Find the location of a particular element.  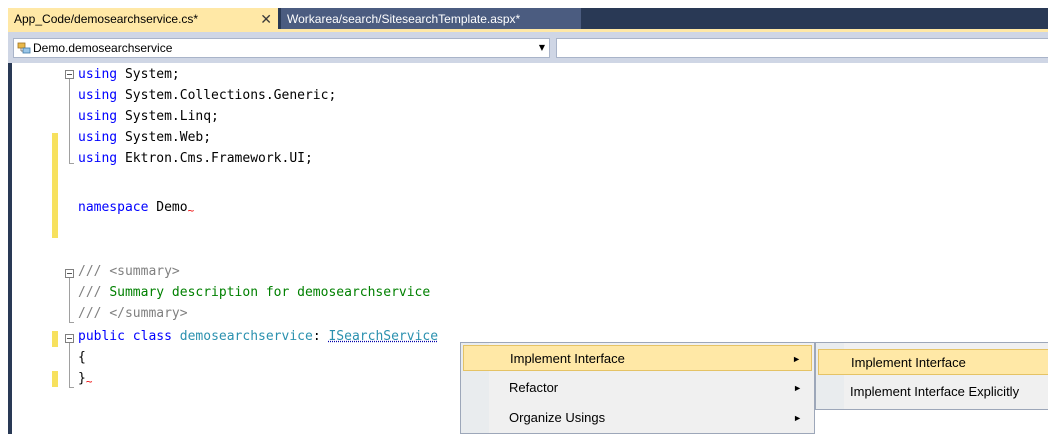

code-line: using System.Linq; is located at coordinates (148, 117).